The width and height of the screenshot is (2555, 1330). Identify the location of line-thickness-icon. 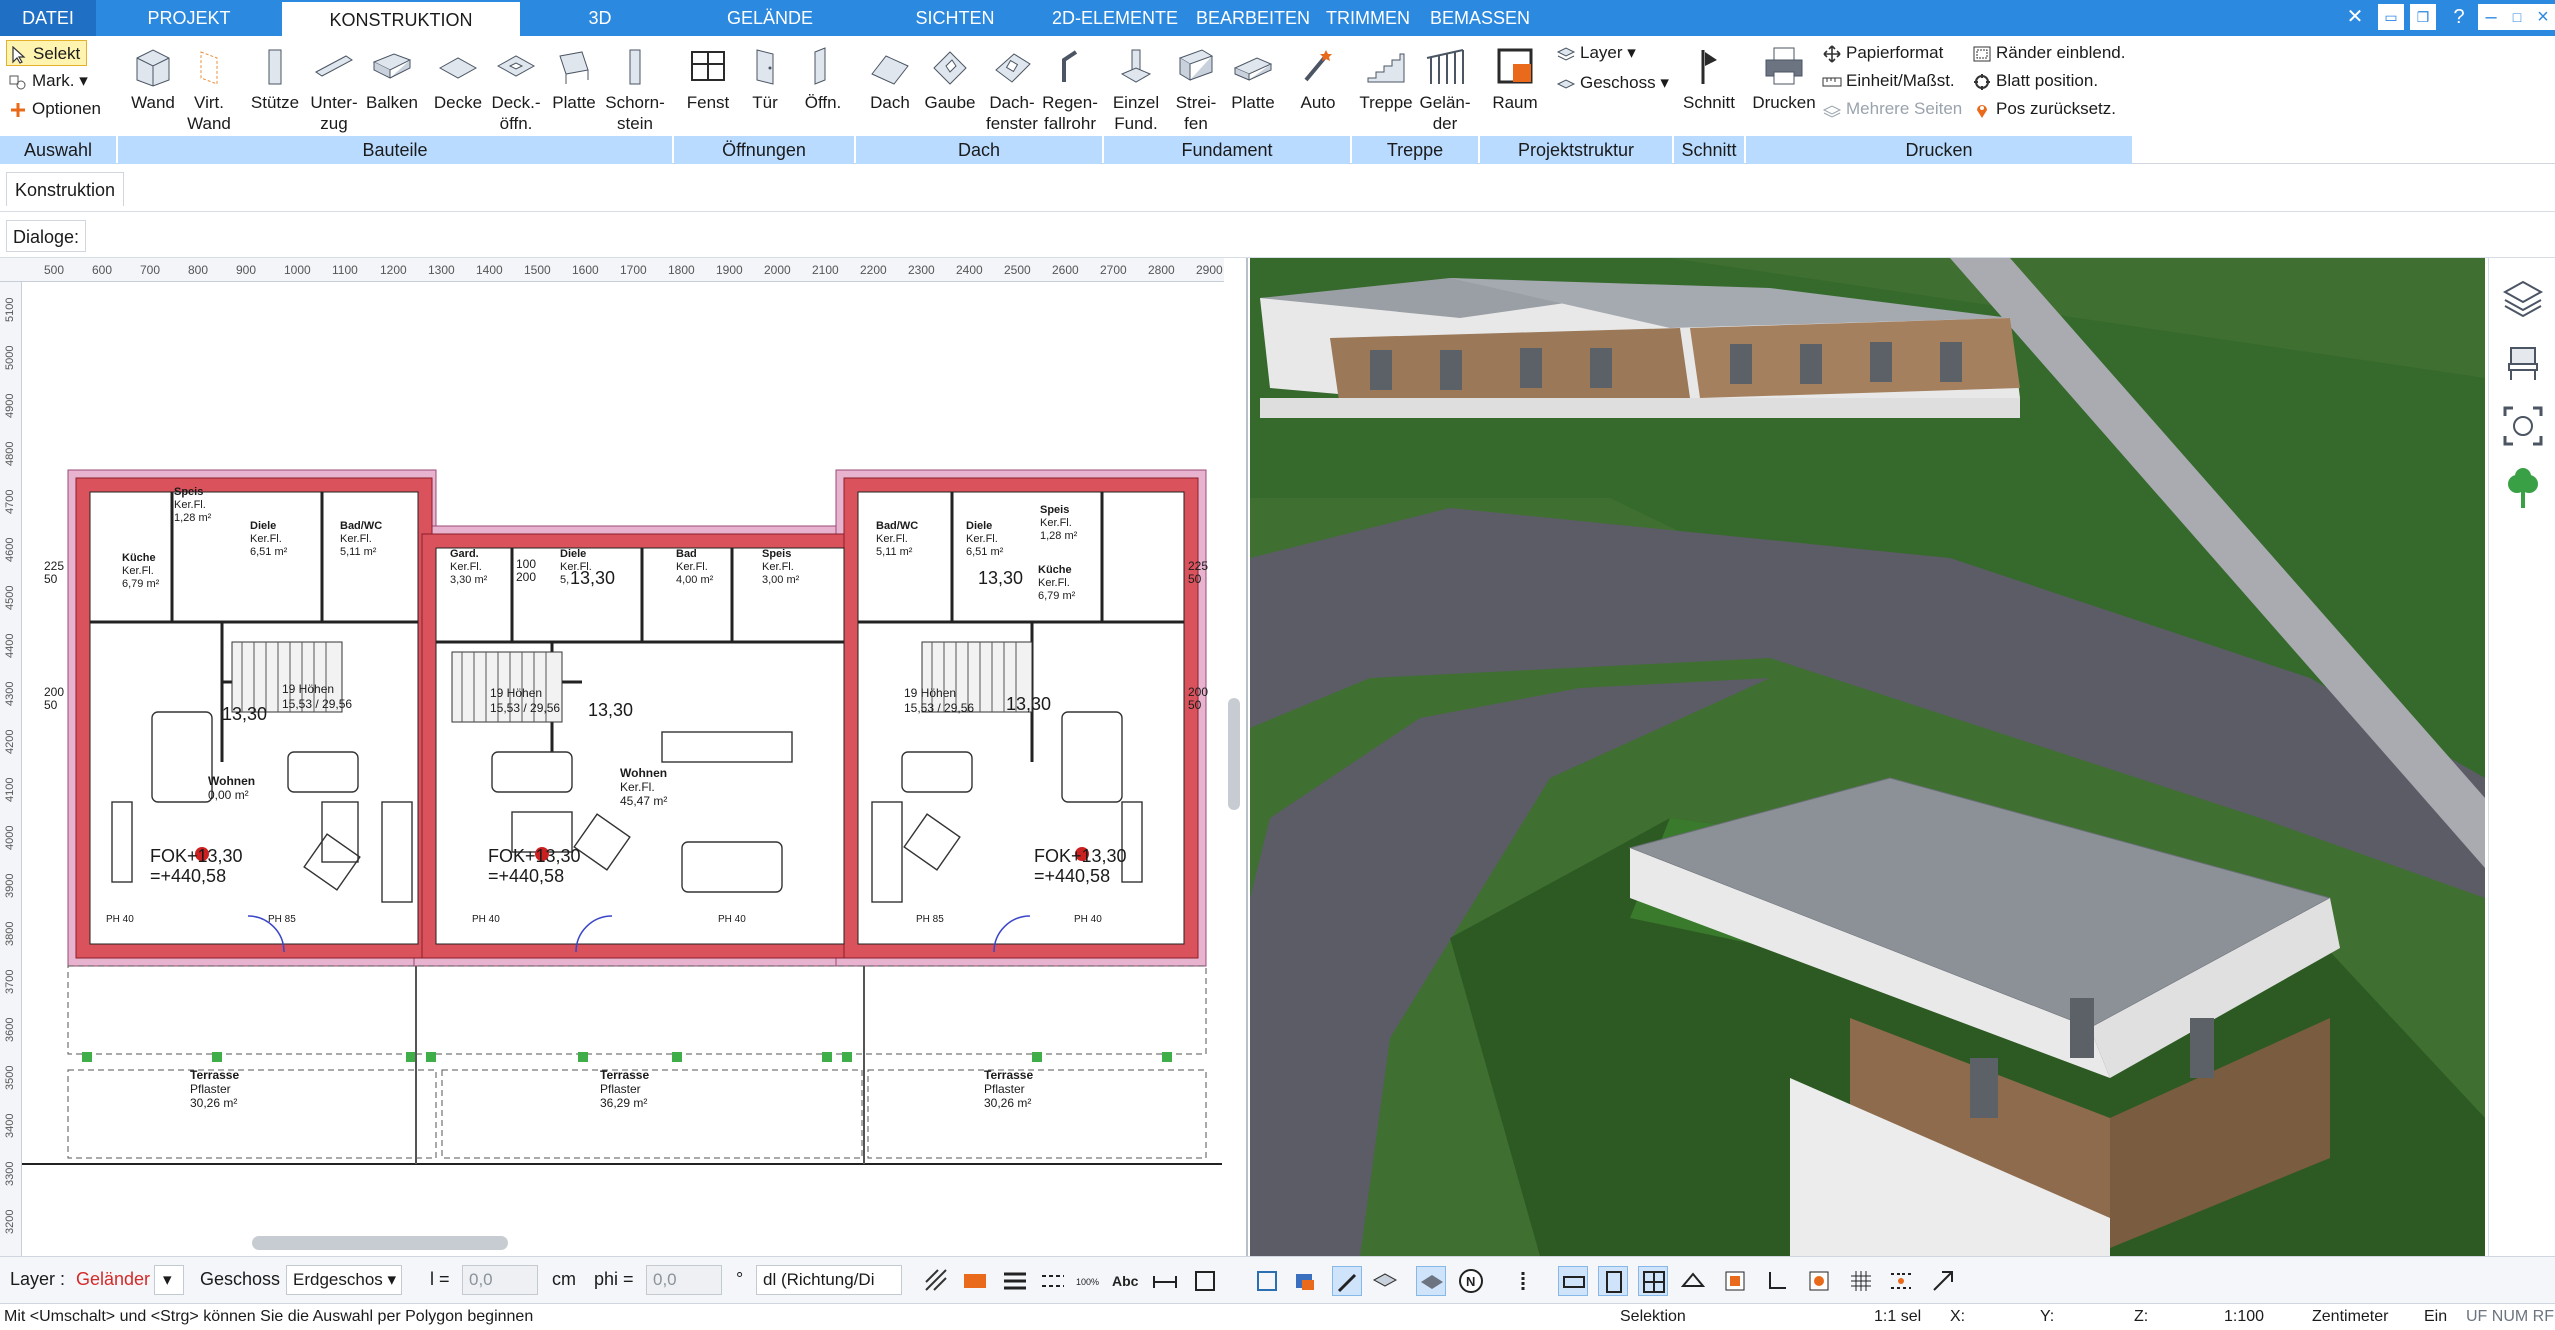
(1015, 1281).